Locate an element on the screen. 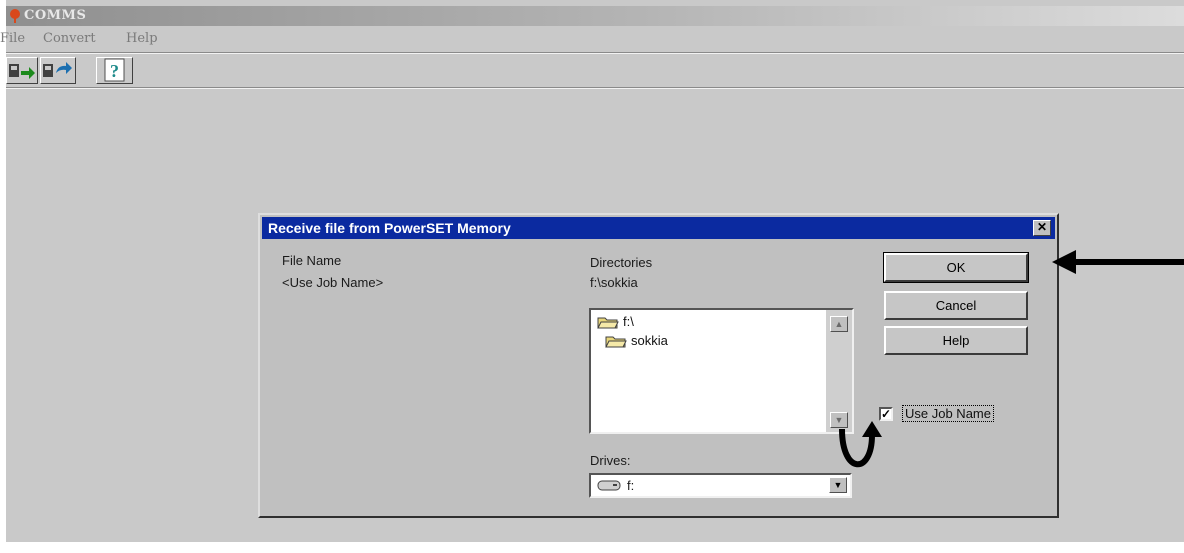 The image size is (1184, 553). dialog-title: Receive file from PowerSET Memory is located at coordinates (389, 228).